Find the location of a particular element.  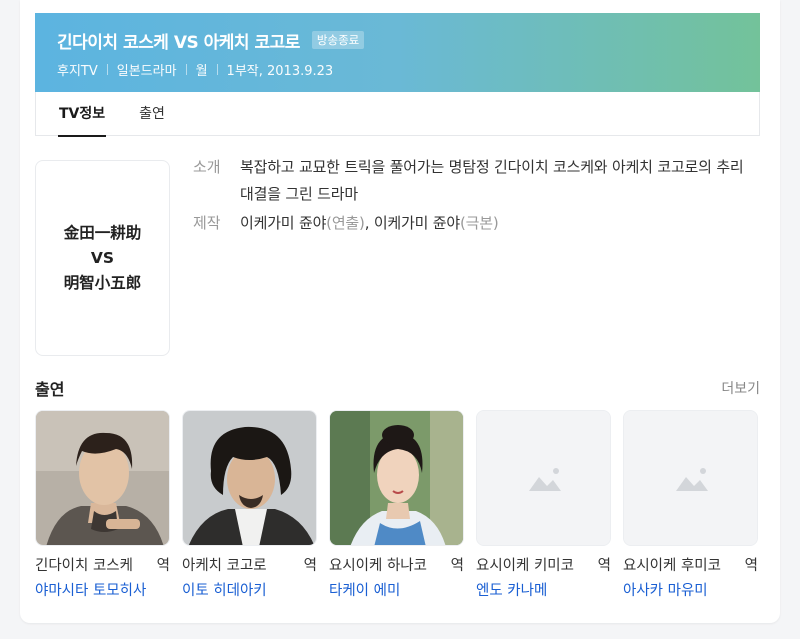

intro-label: 소개 is located at coordinates (207, 167).